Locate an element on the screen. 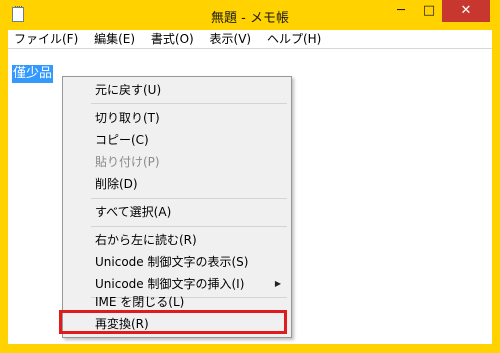  menu-item-cut: 切り取り(T) is located at coordinates (177, 118).